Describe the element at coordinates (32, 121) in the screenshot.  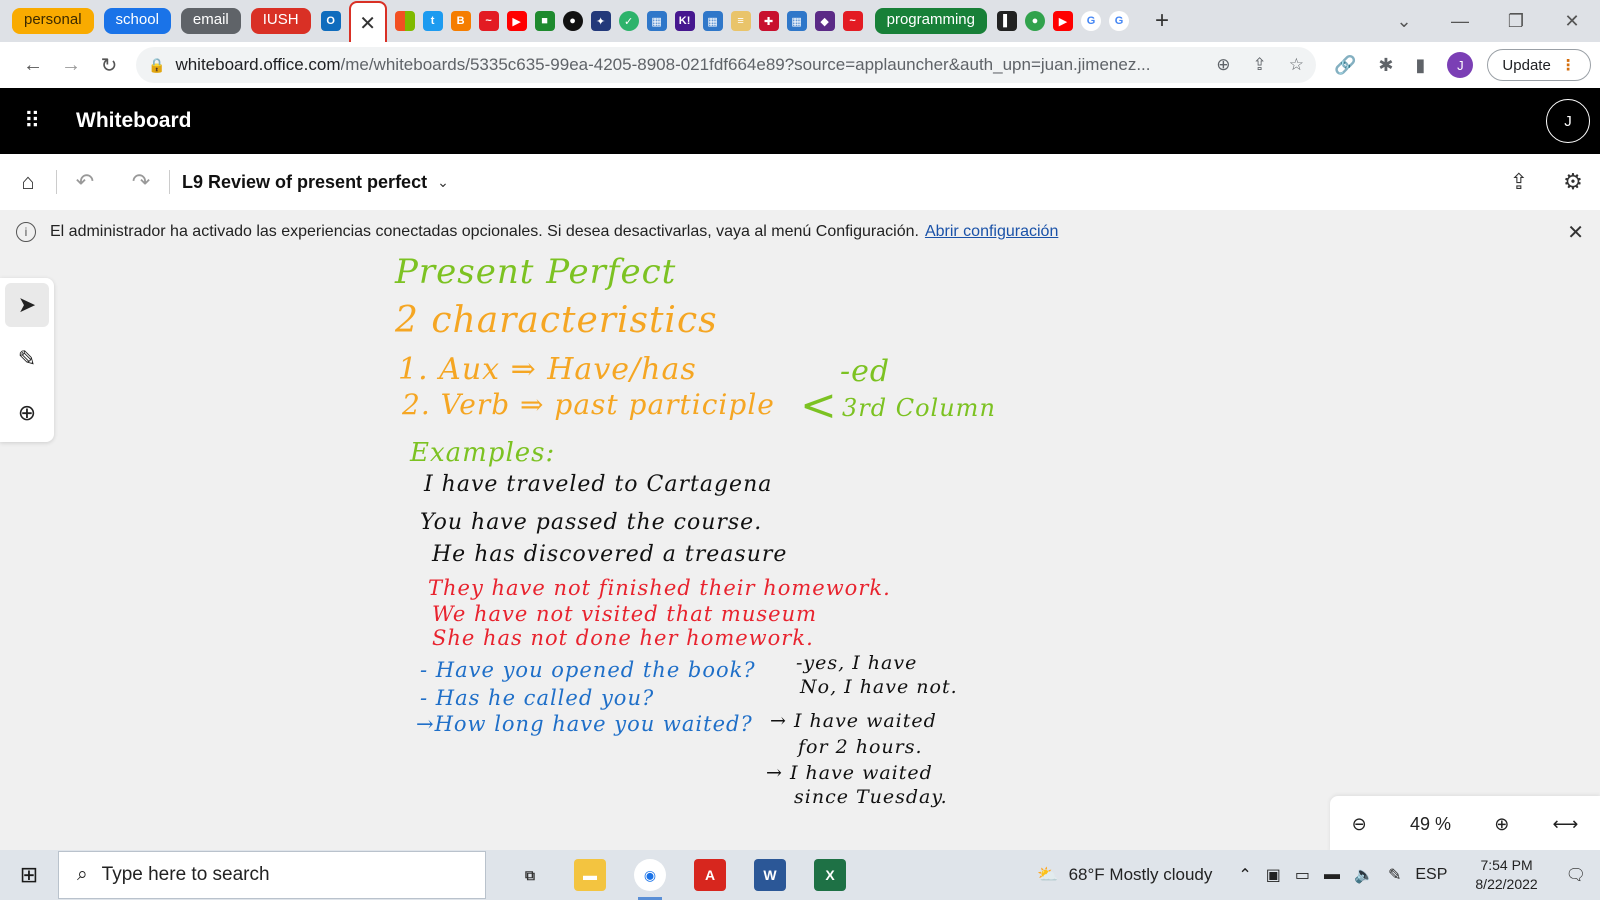
I see `app-launcher-icon: ⠿` at that location.